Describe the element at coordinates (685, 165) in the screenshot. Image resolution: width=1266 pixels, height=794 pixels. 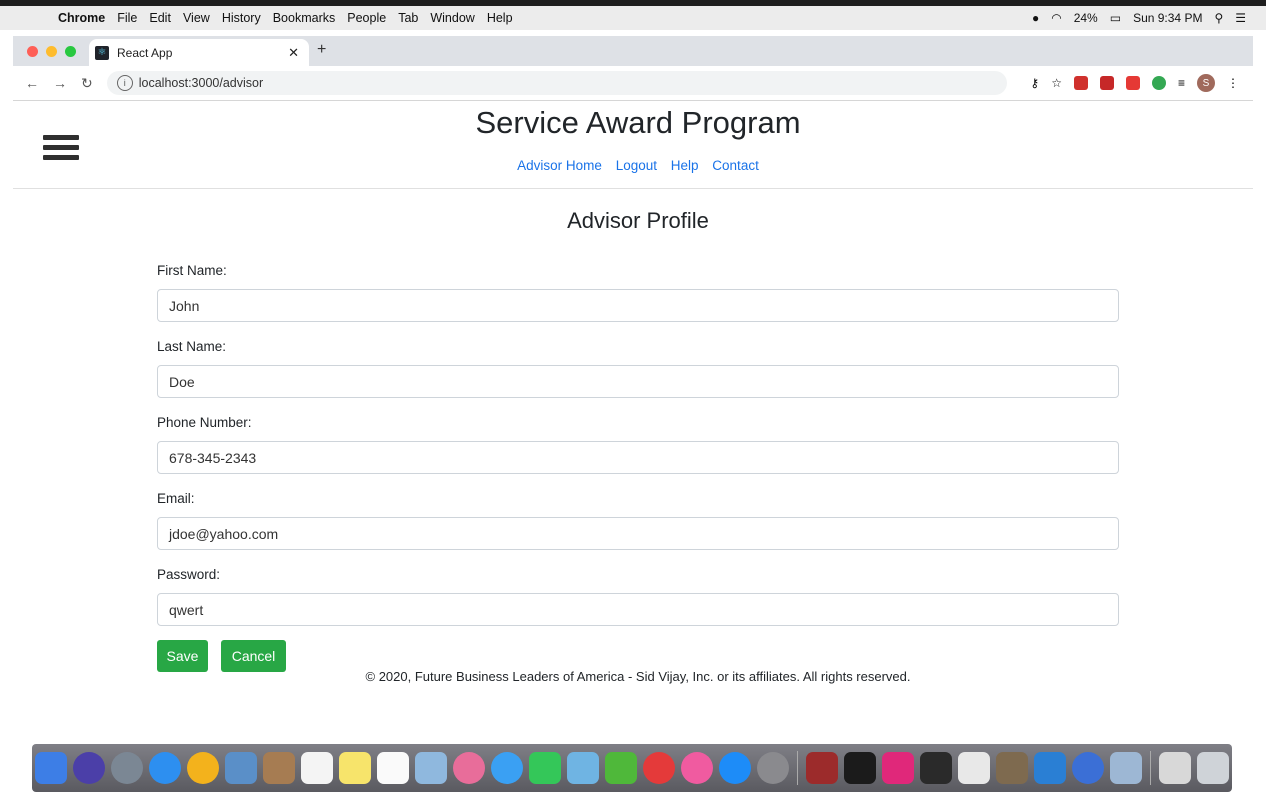
I see `nav-help: Help` at that location.